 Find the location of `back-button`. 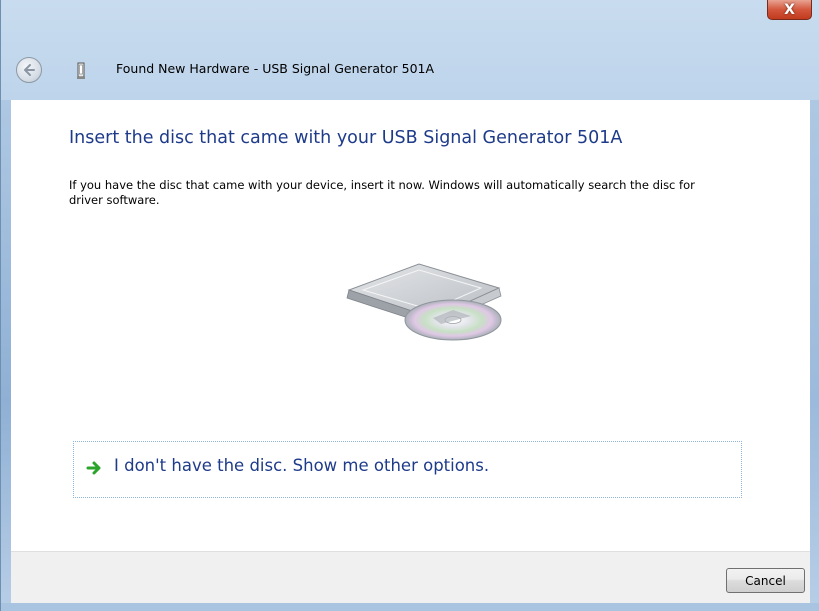

back-button is located at coordinates (29, 70).